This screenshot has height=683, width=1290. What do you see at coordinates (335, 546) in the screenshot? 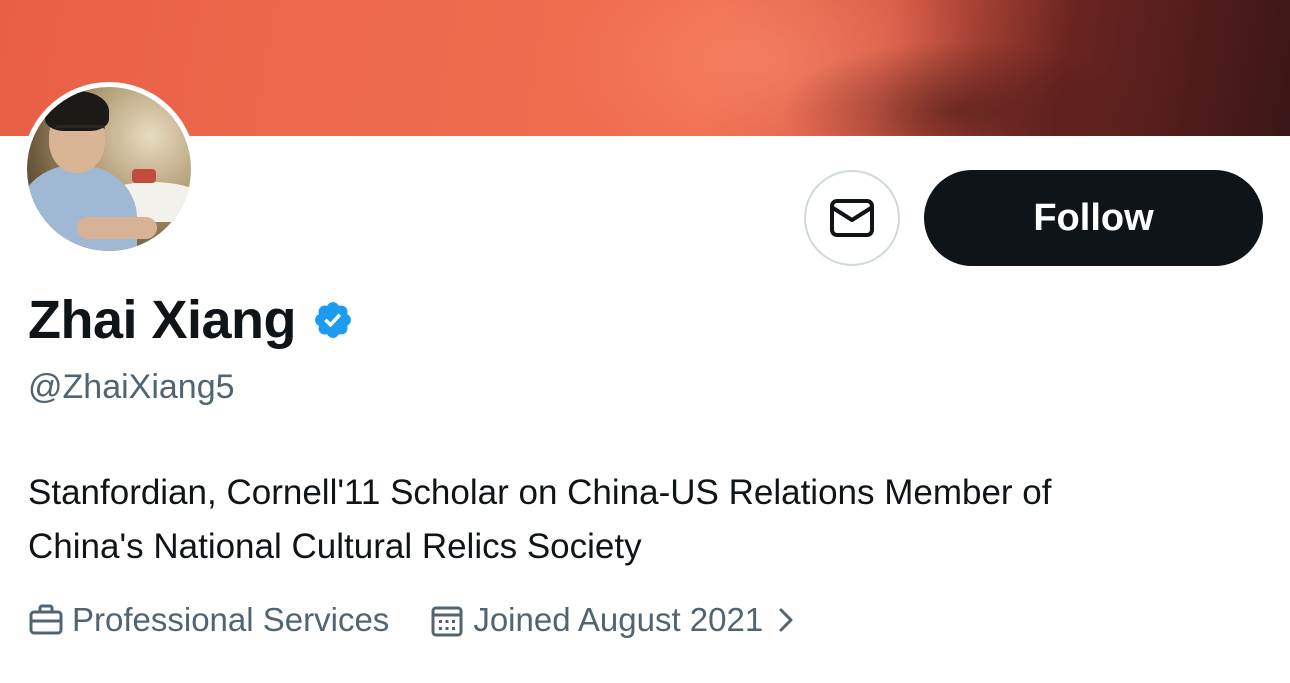
I see `bio-line: China's National Cultural Relics Society` at bounding box center [335, 546].